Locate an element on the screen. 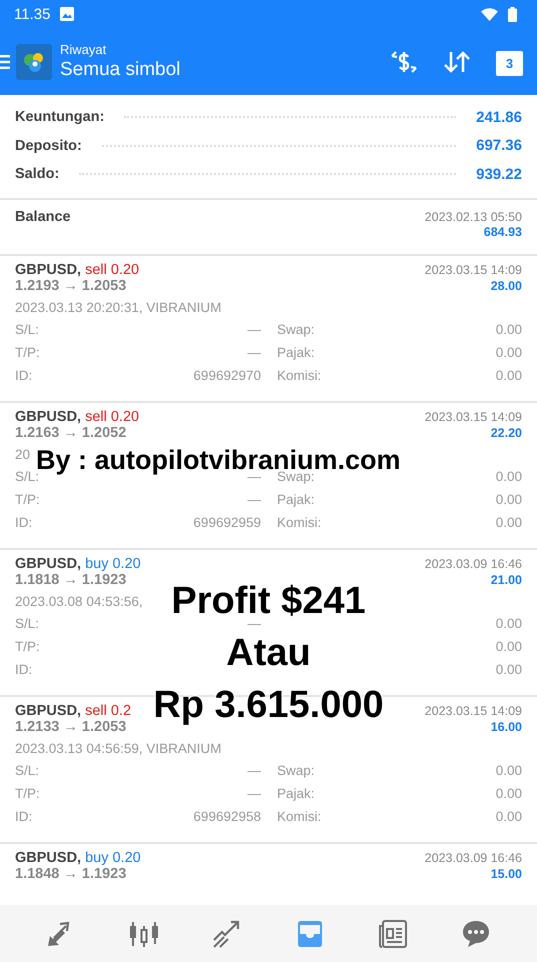 The image size is (537, 962). detail-value: 699692959 is located at coordinates (227, 522).